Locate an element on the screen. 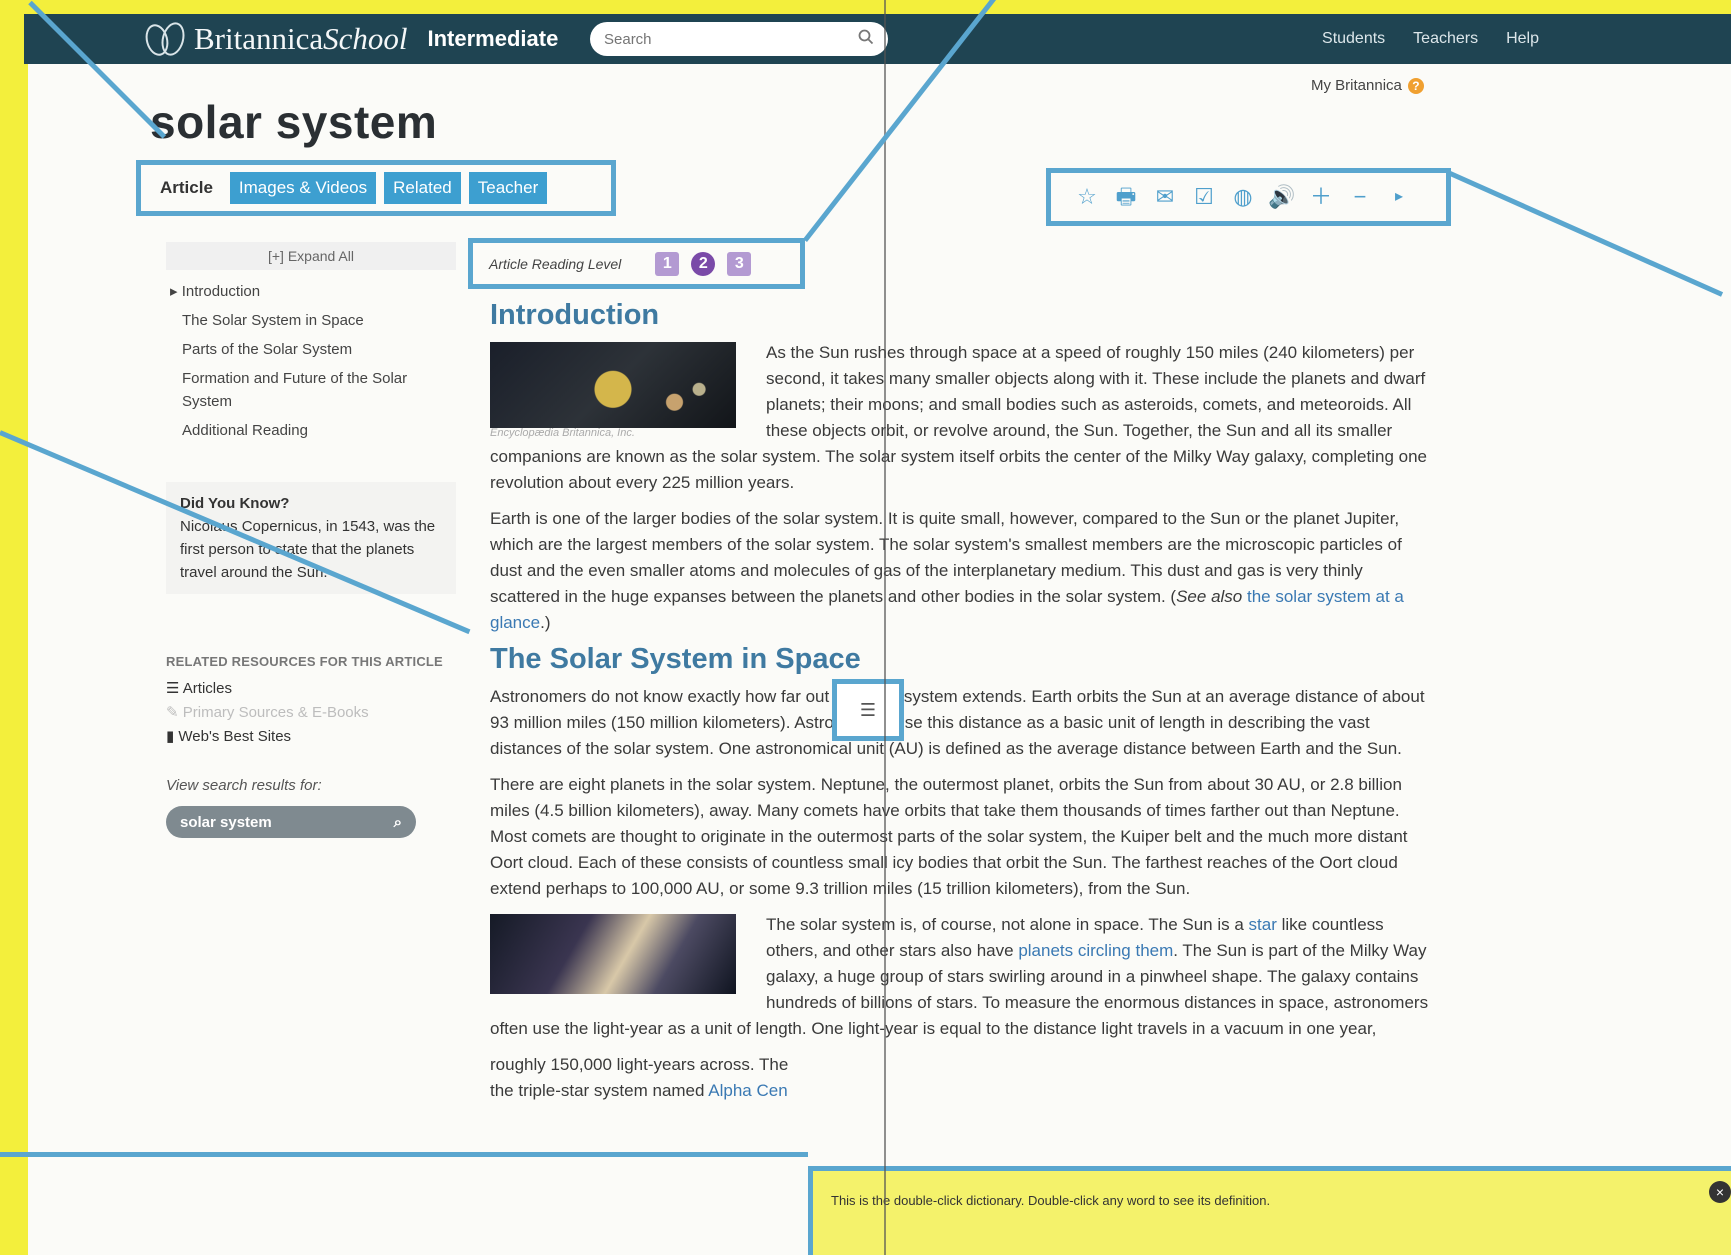 This screenshot has height=1255, width=1731. search-icon is located at coordinates (866, 37).